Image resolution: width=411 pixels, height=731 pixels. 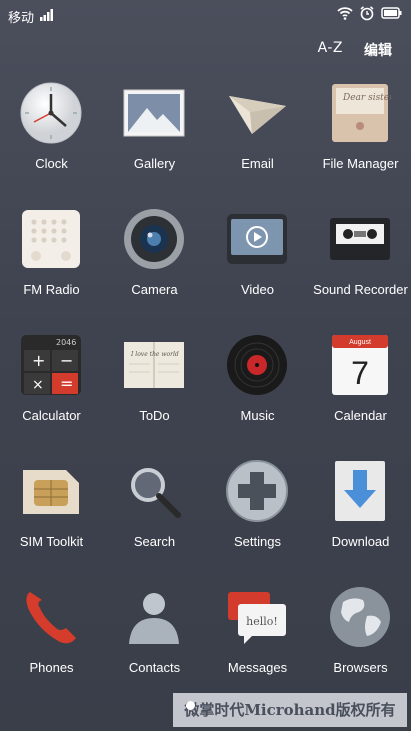 What do you see at coordinates (154, 354) in the screenshot?
I see `svg-text: I love the world` at bounding box center [154, 354].